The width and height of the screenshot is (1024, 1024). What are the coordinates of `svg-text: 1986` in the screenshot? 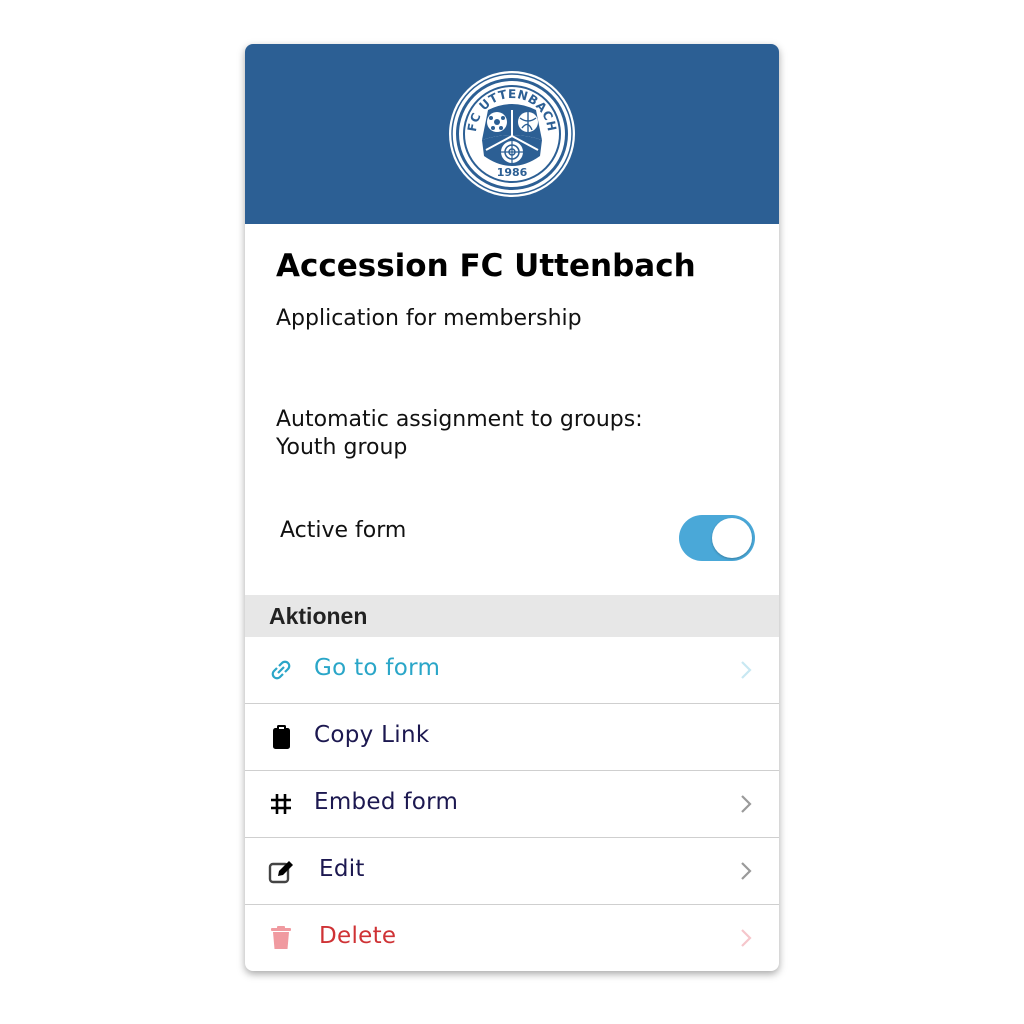 It's located at (512, 172).